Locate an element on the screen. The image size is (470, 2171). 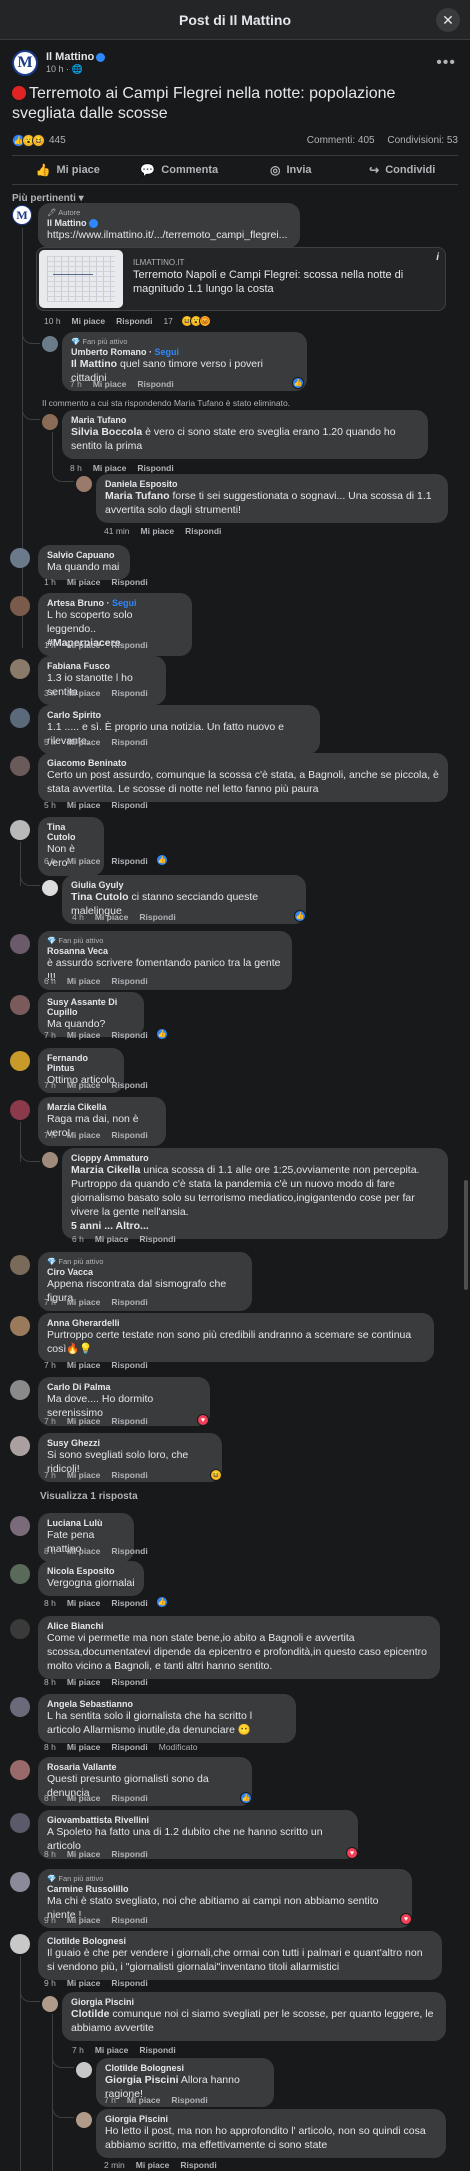
comment-time: 5 h is located at coordinates (50, 805).